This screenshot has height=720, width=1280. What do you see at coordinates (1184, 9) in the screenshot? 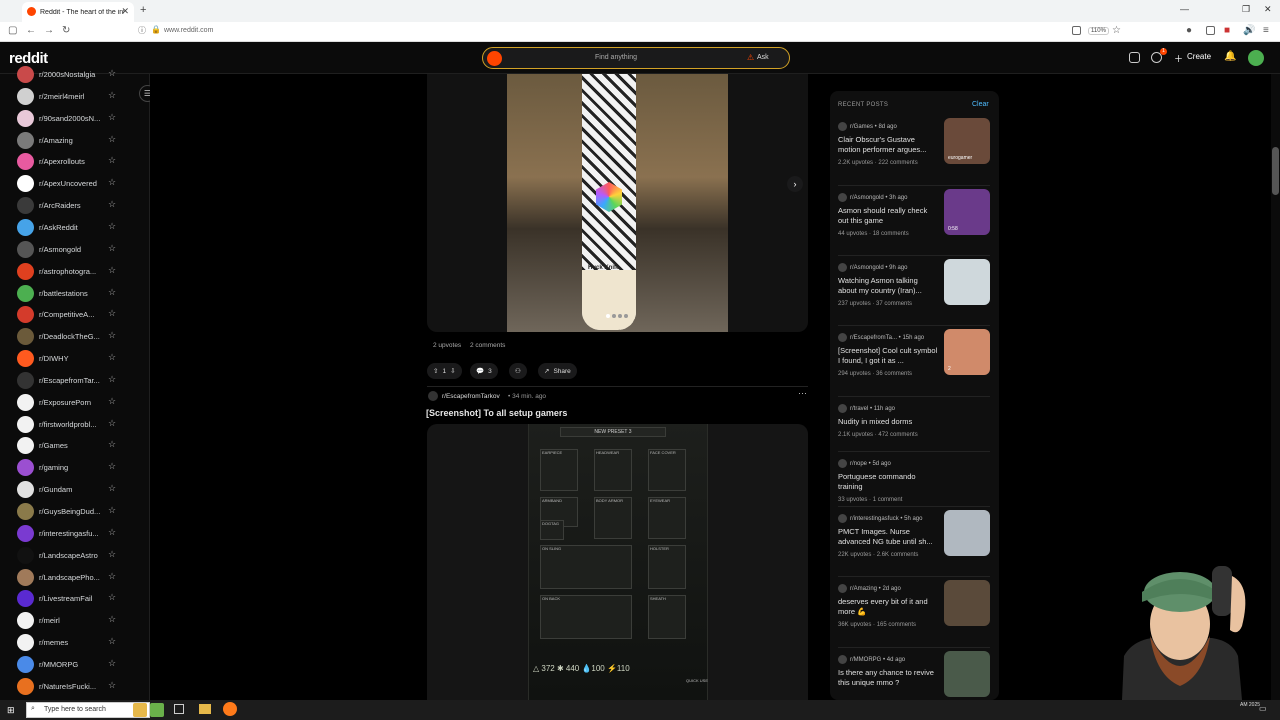
I see `minimize-window-icon: —` at bounding box center [1184, 9].